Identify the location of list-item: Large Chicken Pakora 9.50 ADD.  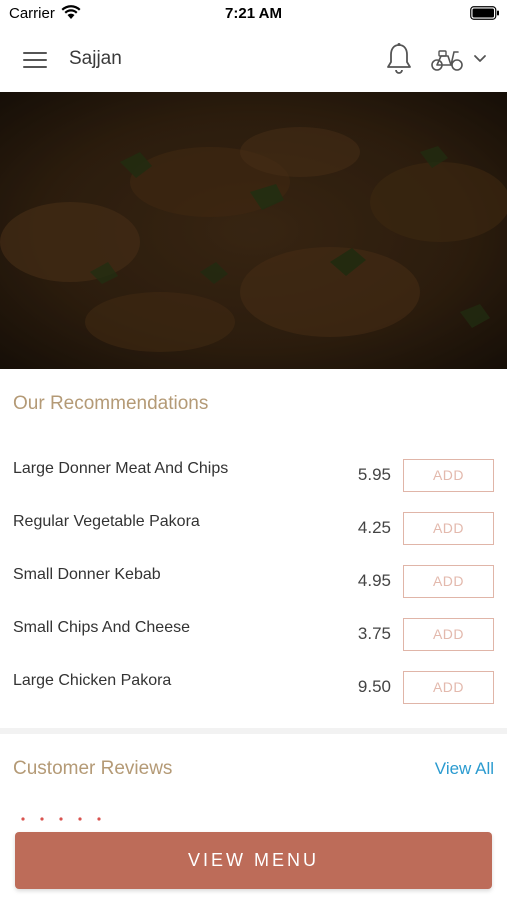
(253, 686).